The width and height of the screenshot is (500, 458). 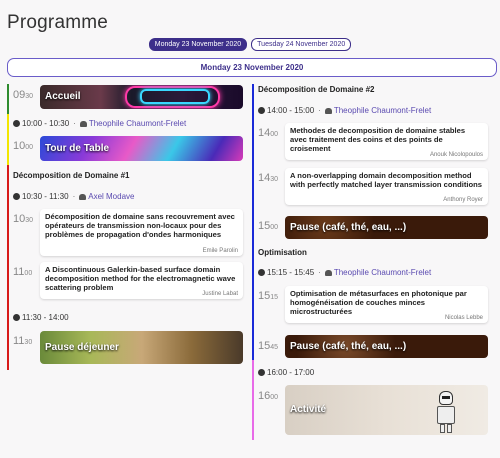 I want to click on timeline-bar-blue, so click(x=253, y=222).